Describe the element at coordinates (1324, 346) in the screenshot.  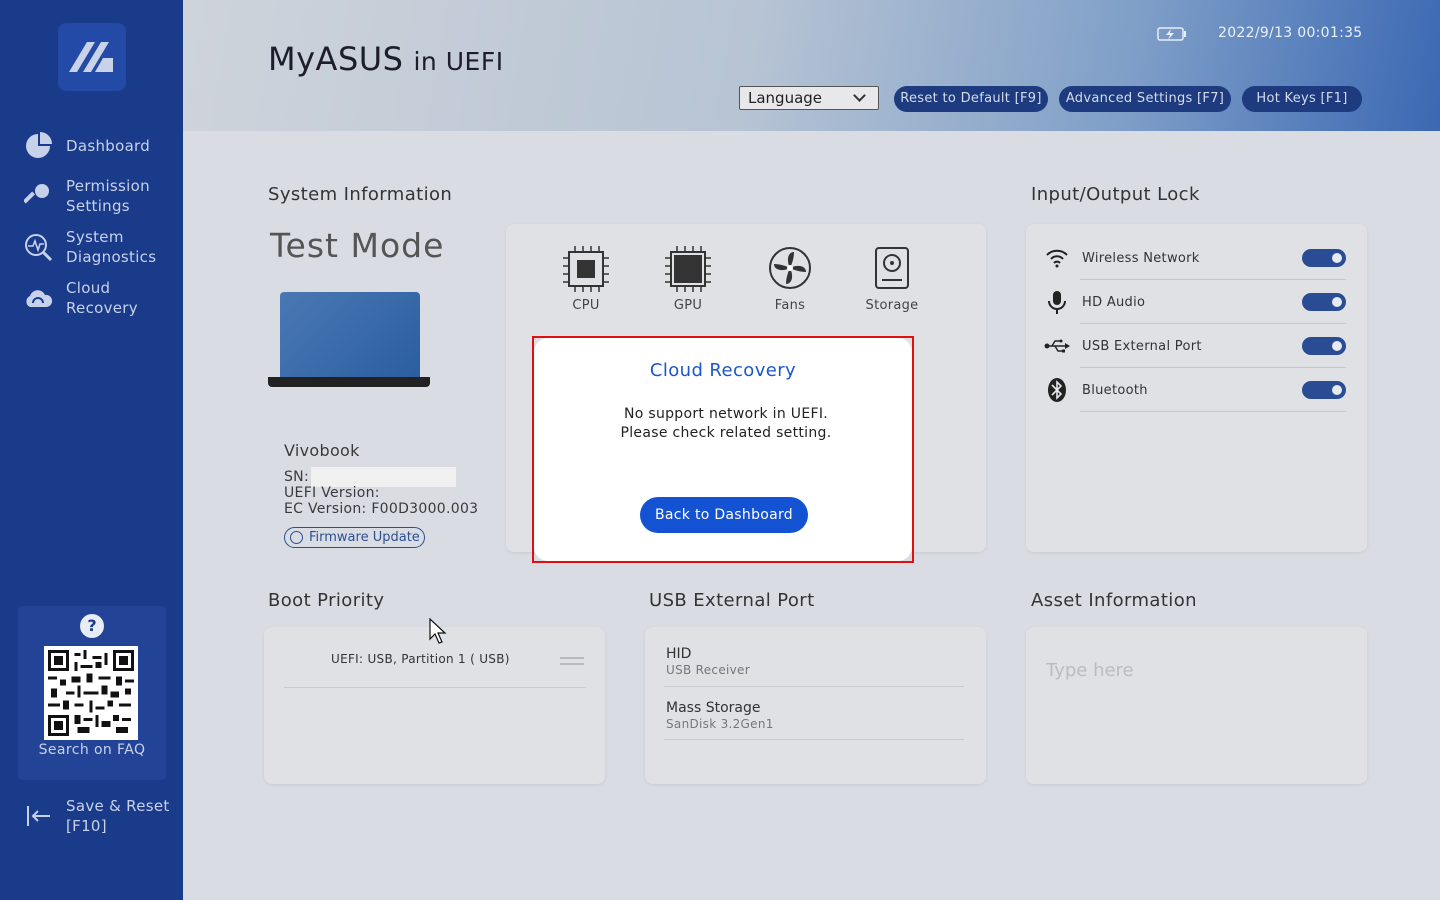
I see `usb-external-port-toggle` at that location.